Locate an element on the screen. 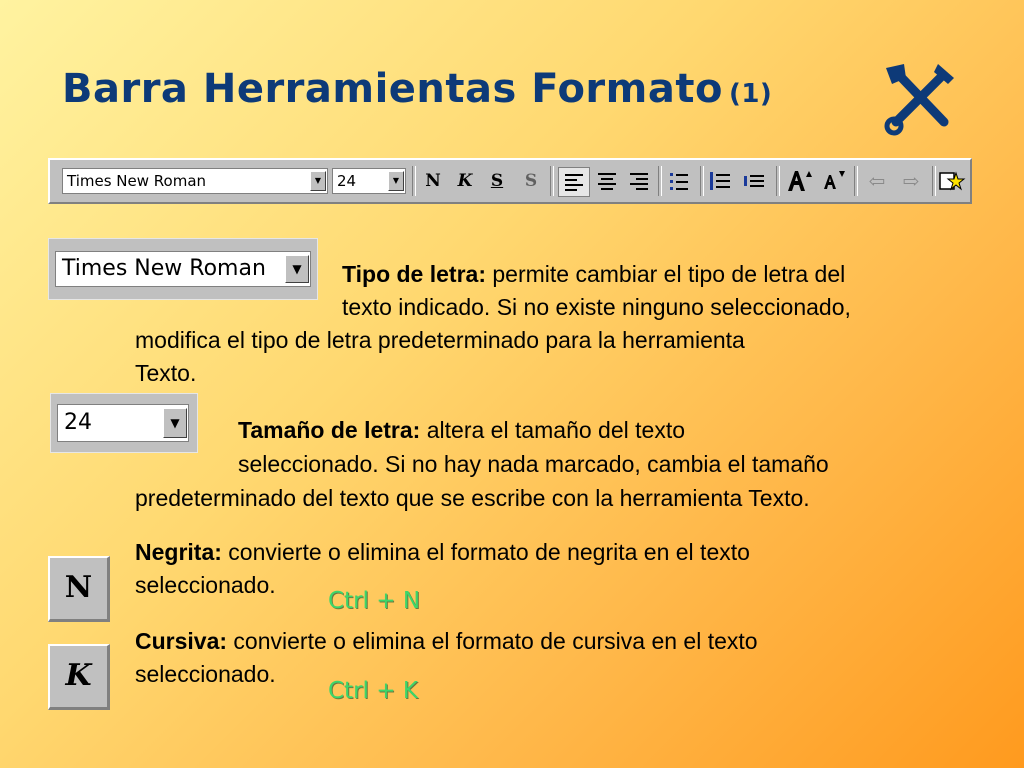 This screenshot has width=1024, height=768. font-desc-4: Texto. is located at coordinates (166, 373).